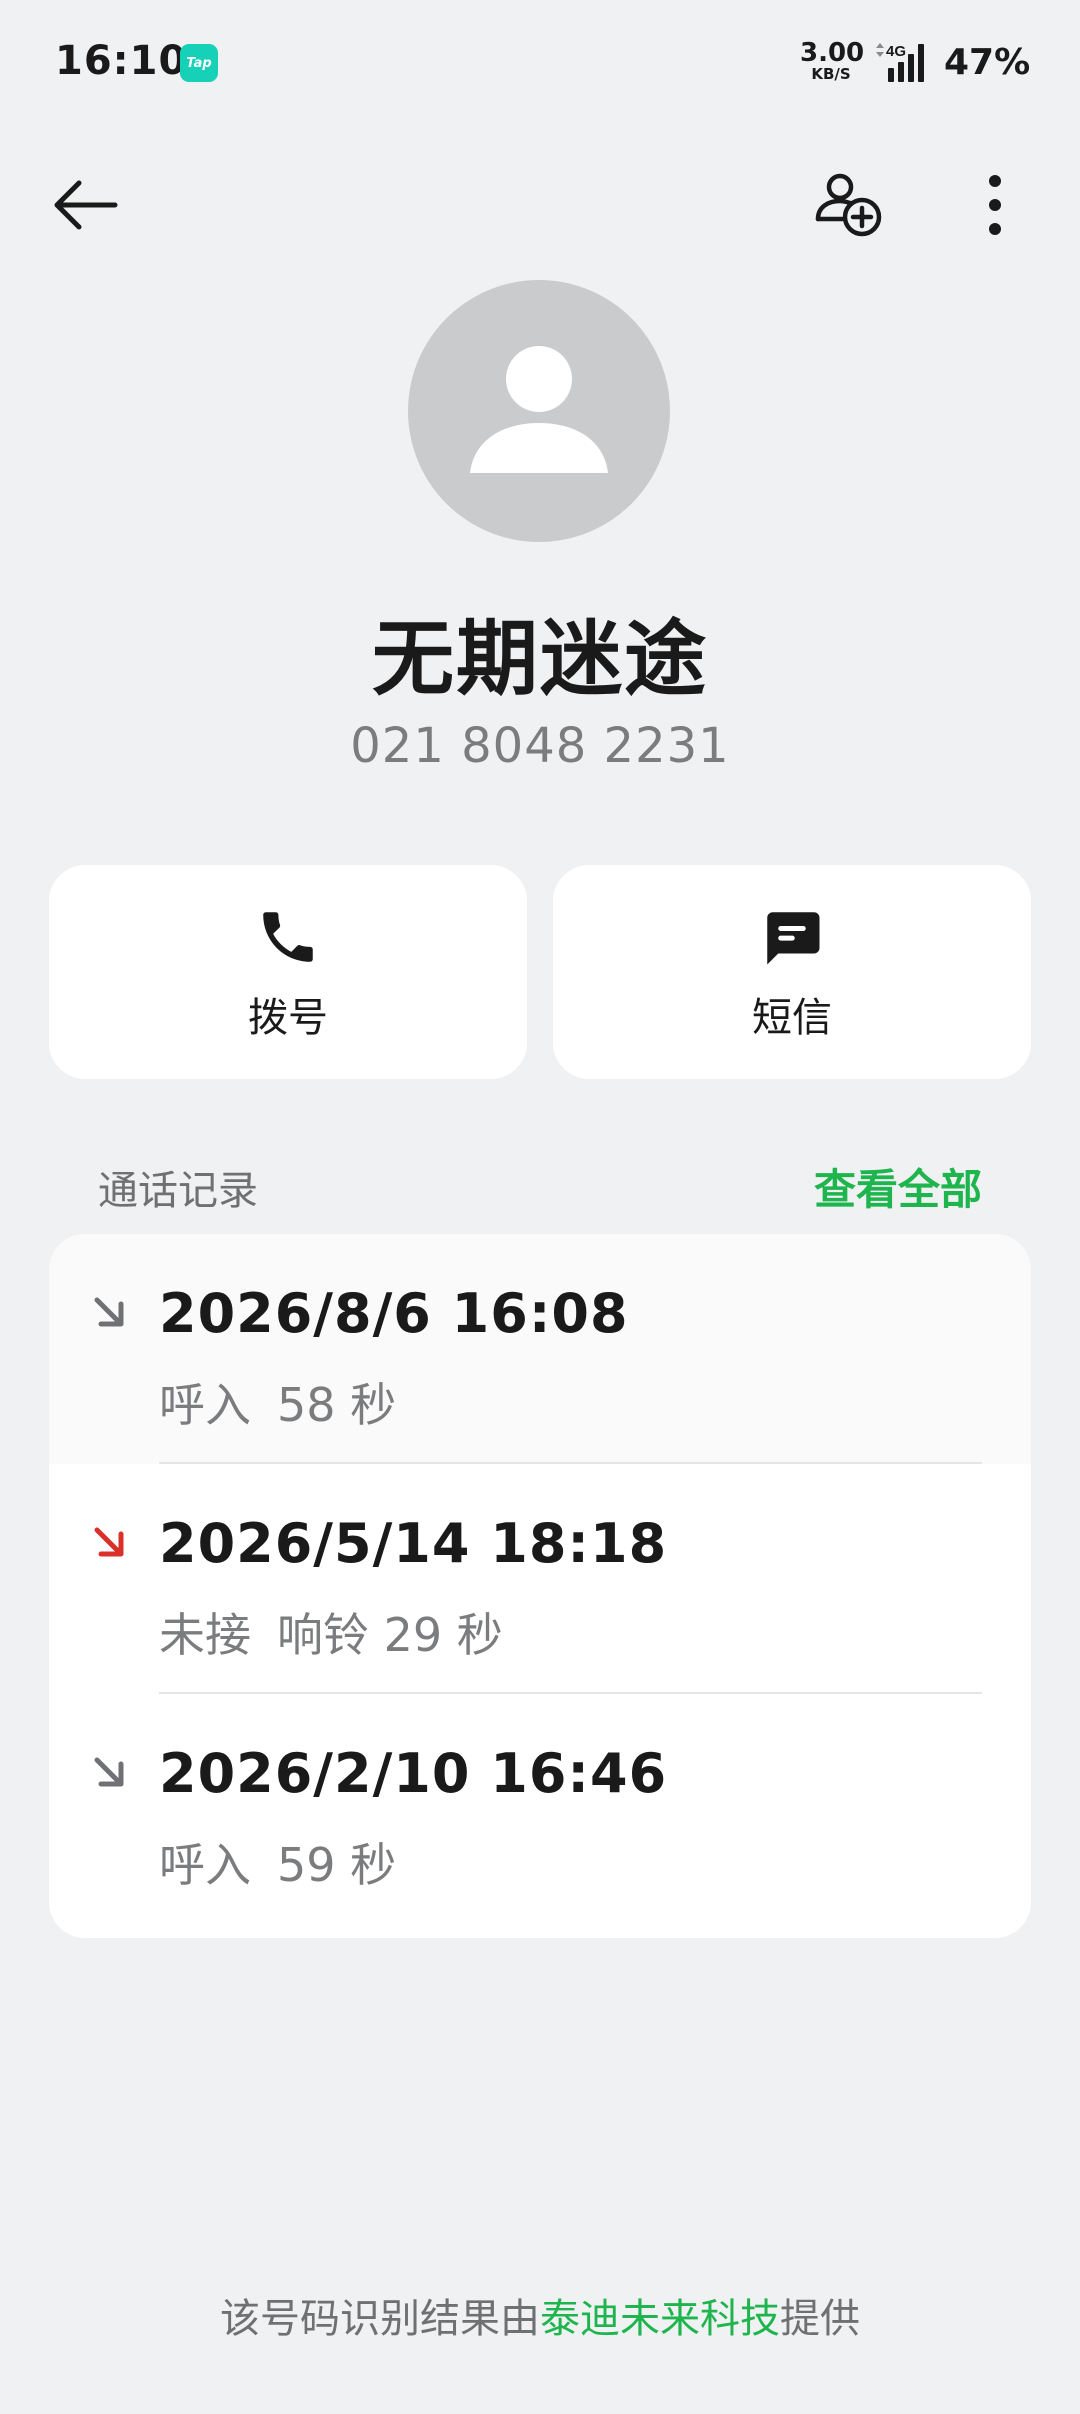 This screenshot has height=2414, width=1080. Describe the element at coordinates (539, 659) in the screenshot. I see `contact-name: 无期迷途` at that location.